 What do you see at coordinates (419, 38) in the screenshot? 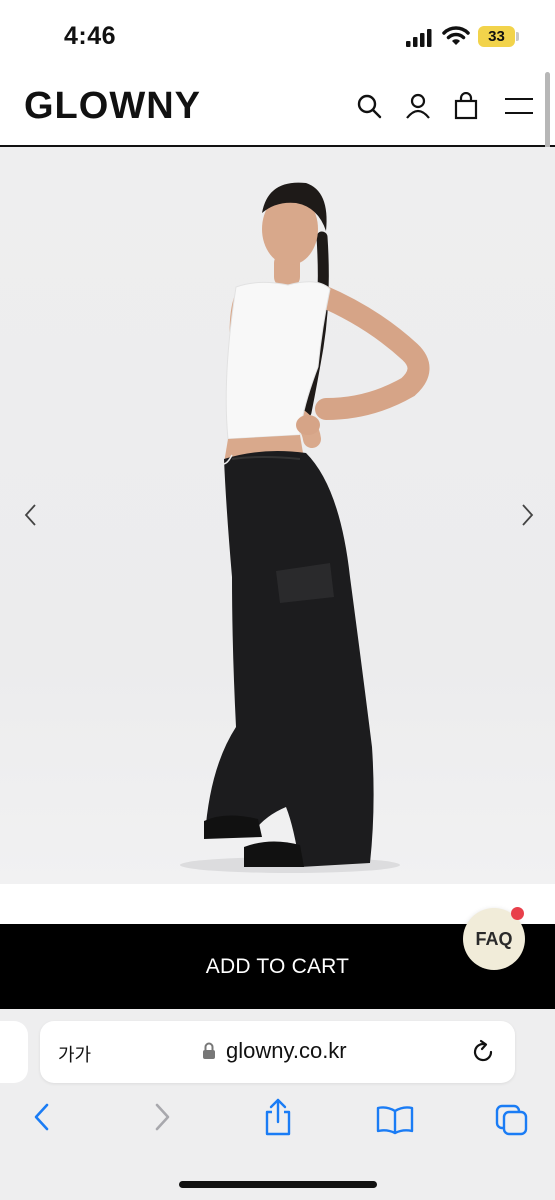
I see `cellular-signal-icon` at bounding box center [419, 38].